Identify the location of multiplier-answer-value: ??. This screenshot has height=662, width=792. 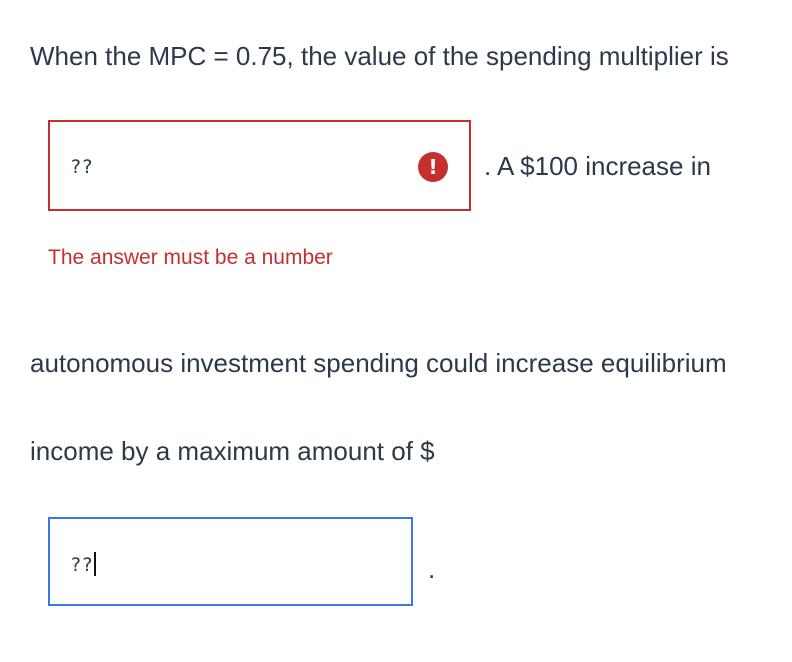
(81, 167).